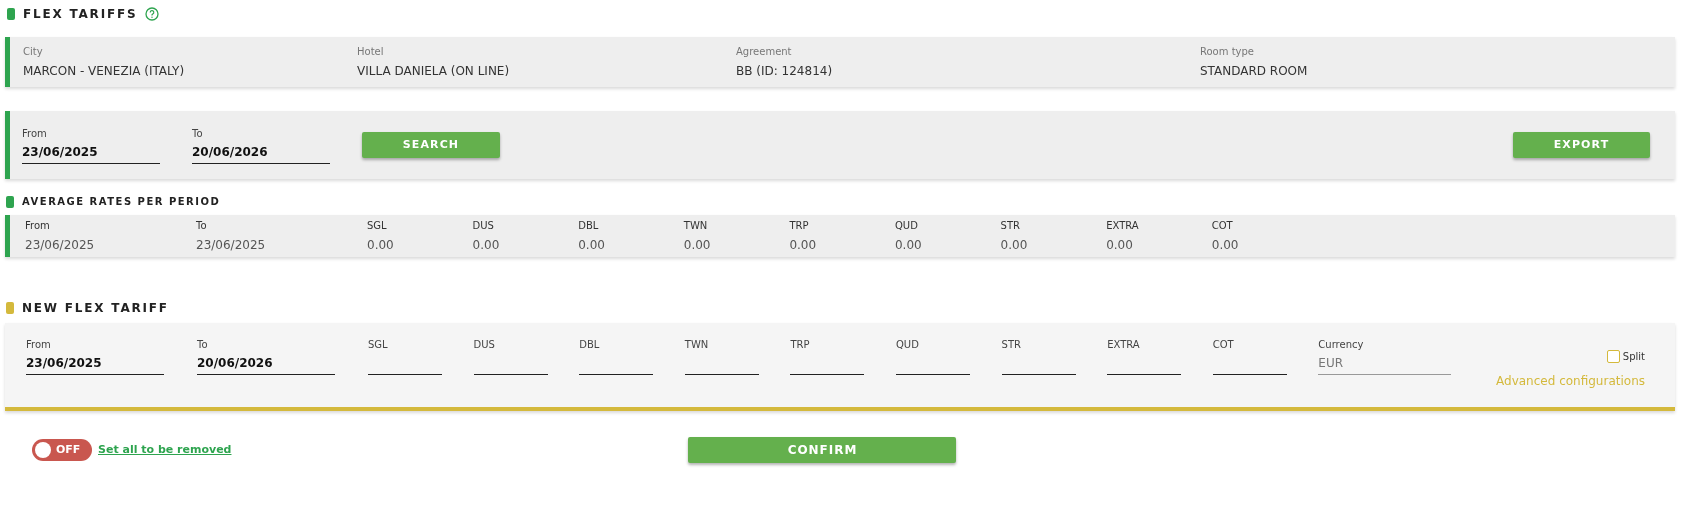 The image size is (1698, 532). I want to click on input-field: EUR, so click(1385, 364).